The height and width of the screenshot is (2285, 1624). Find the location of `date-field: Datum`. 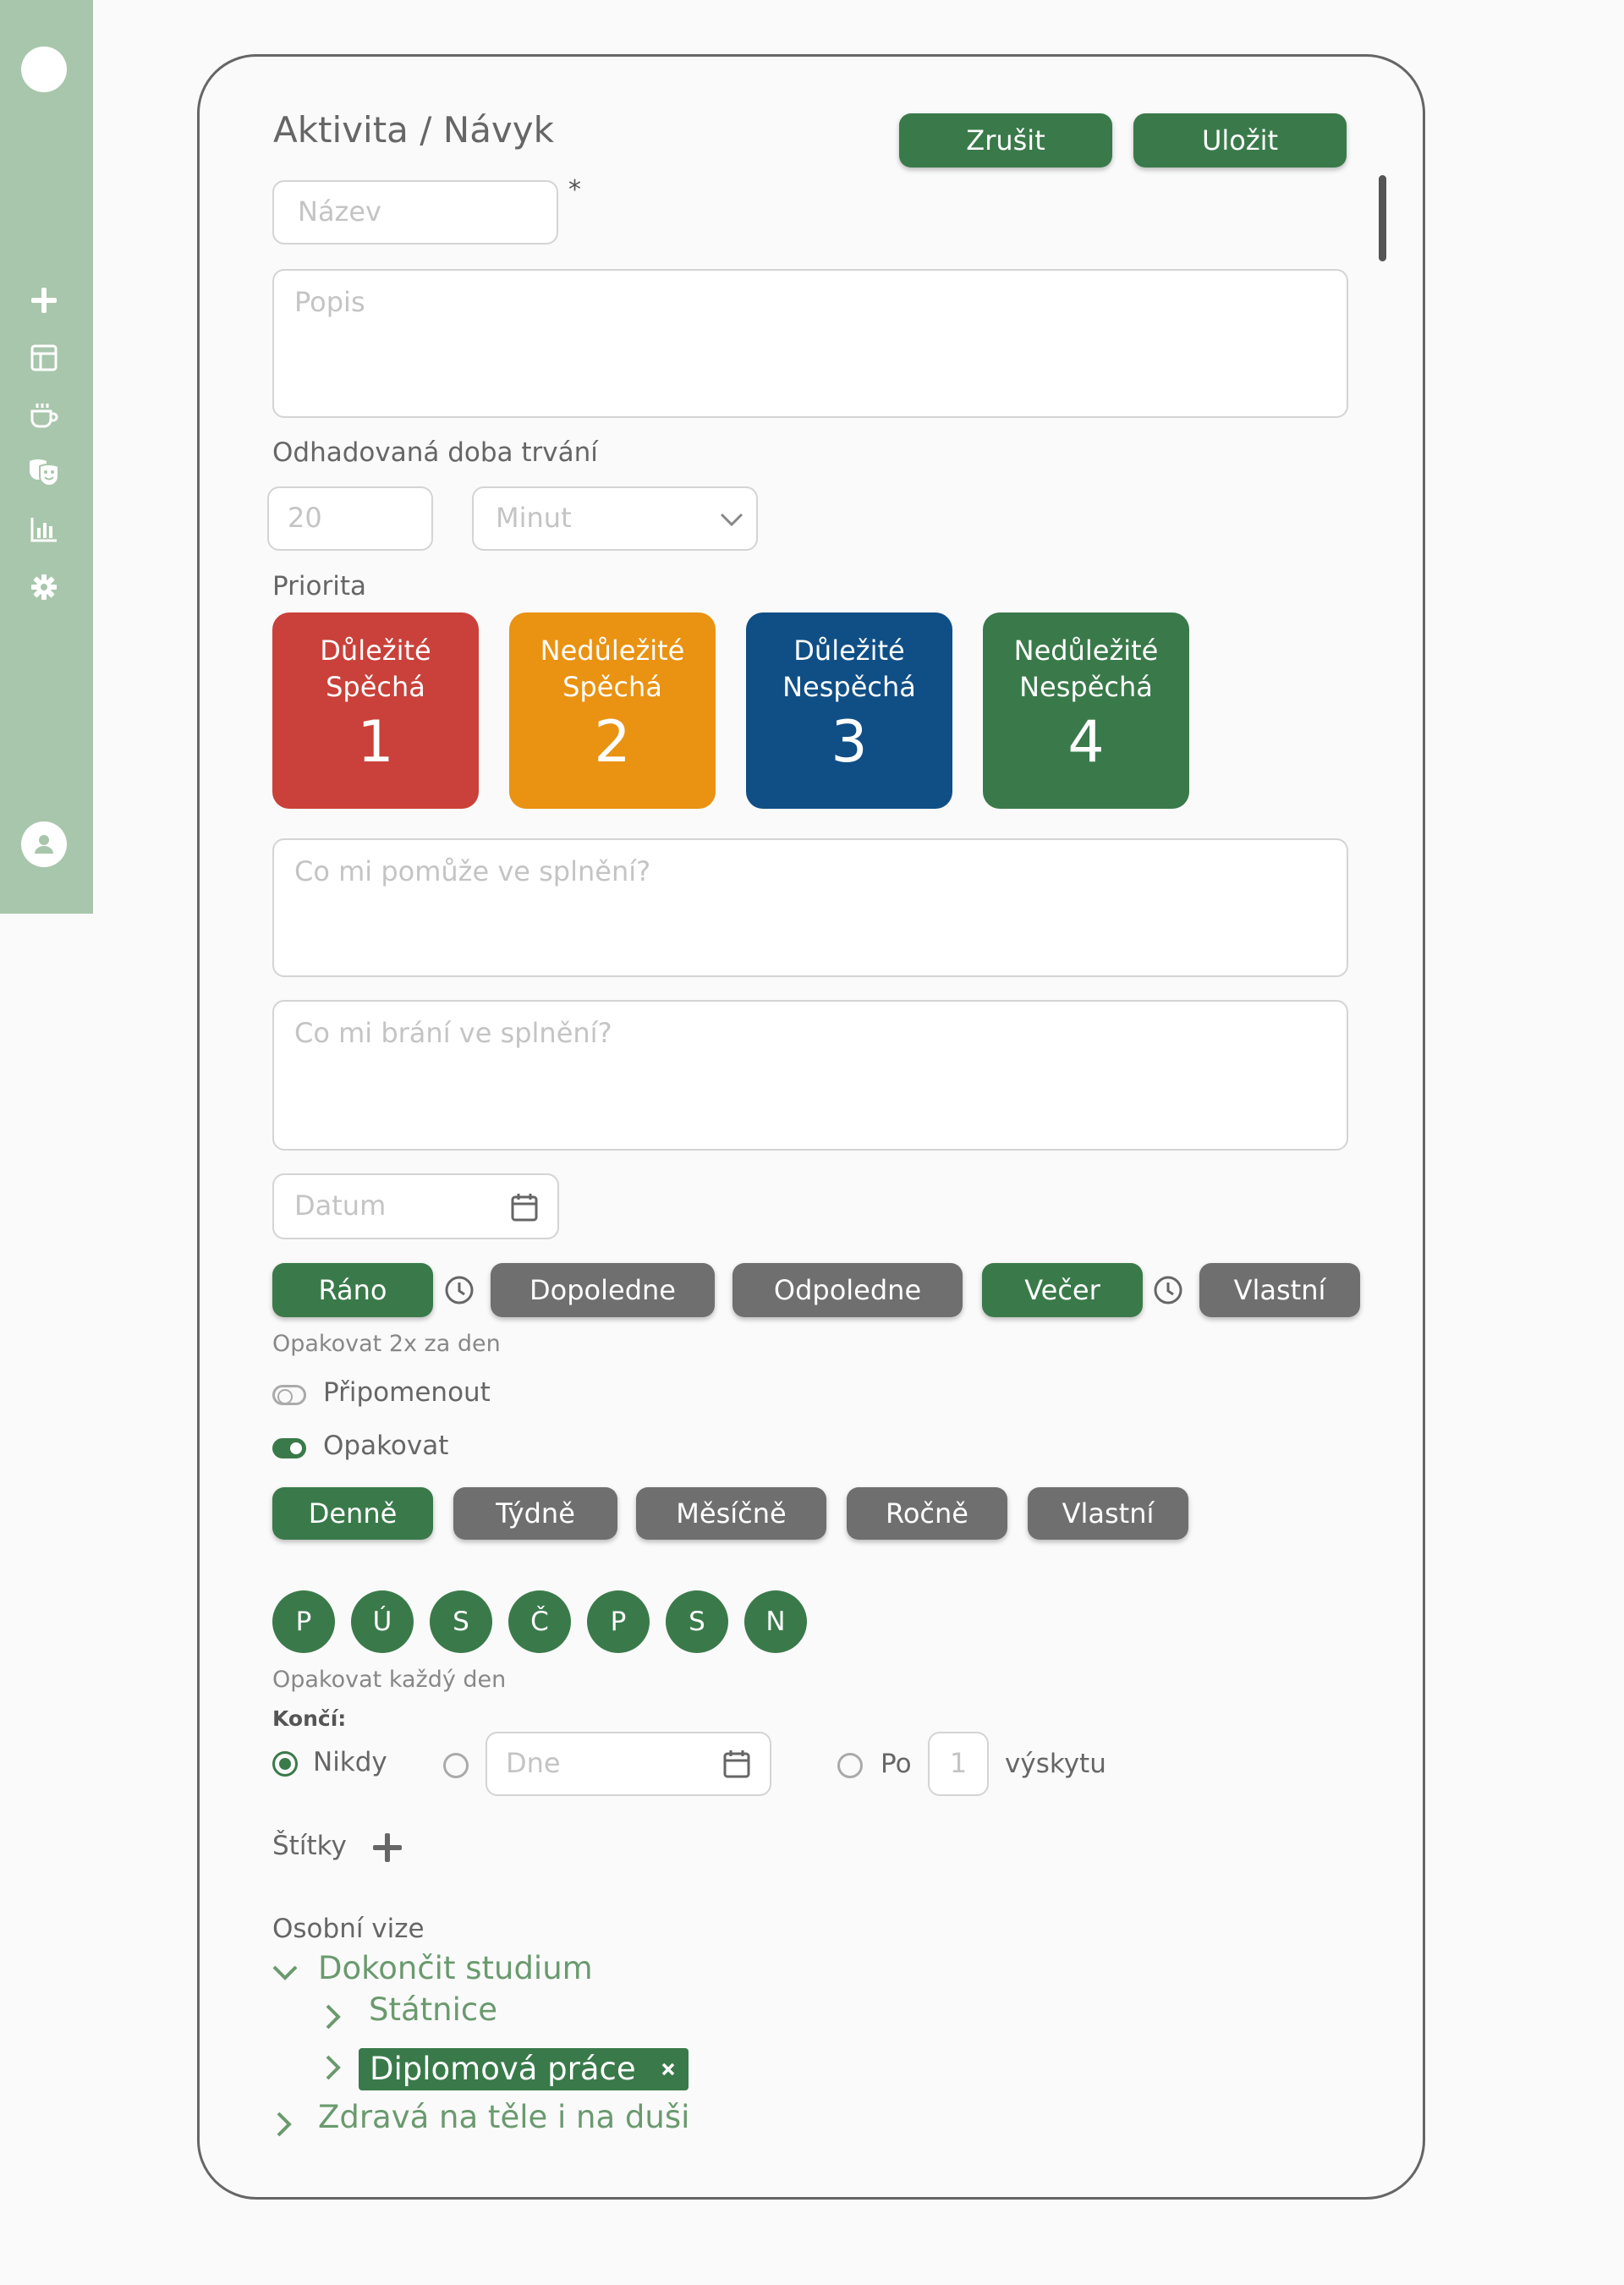

date-field: Datum is located at coordinates (416, 1206).